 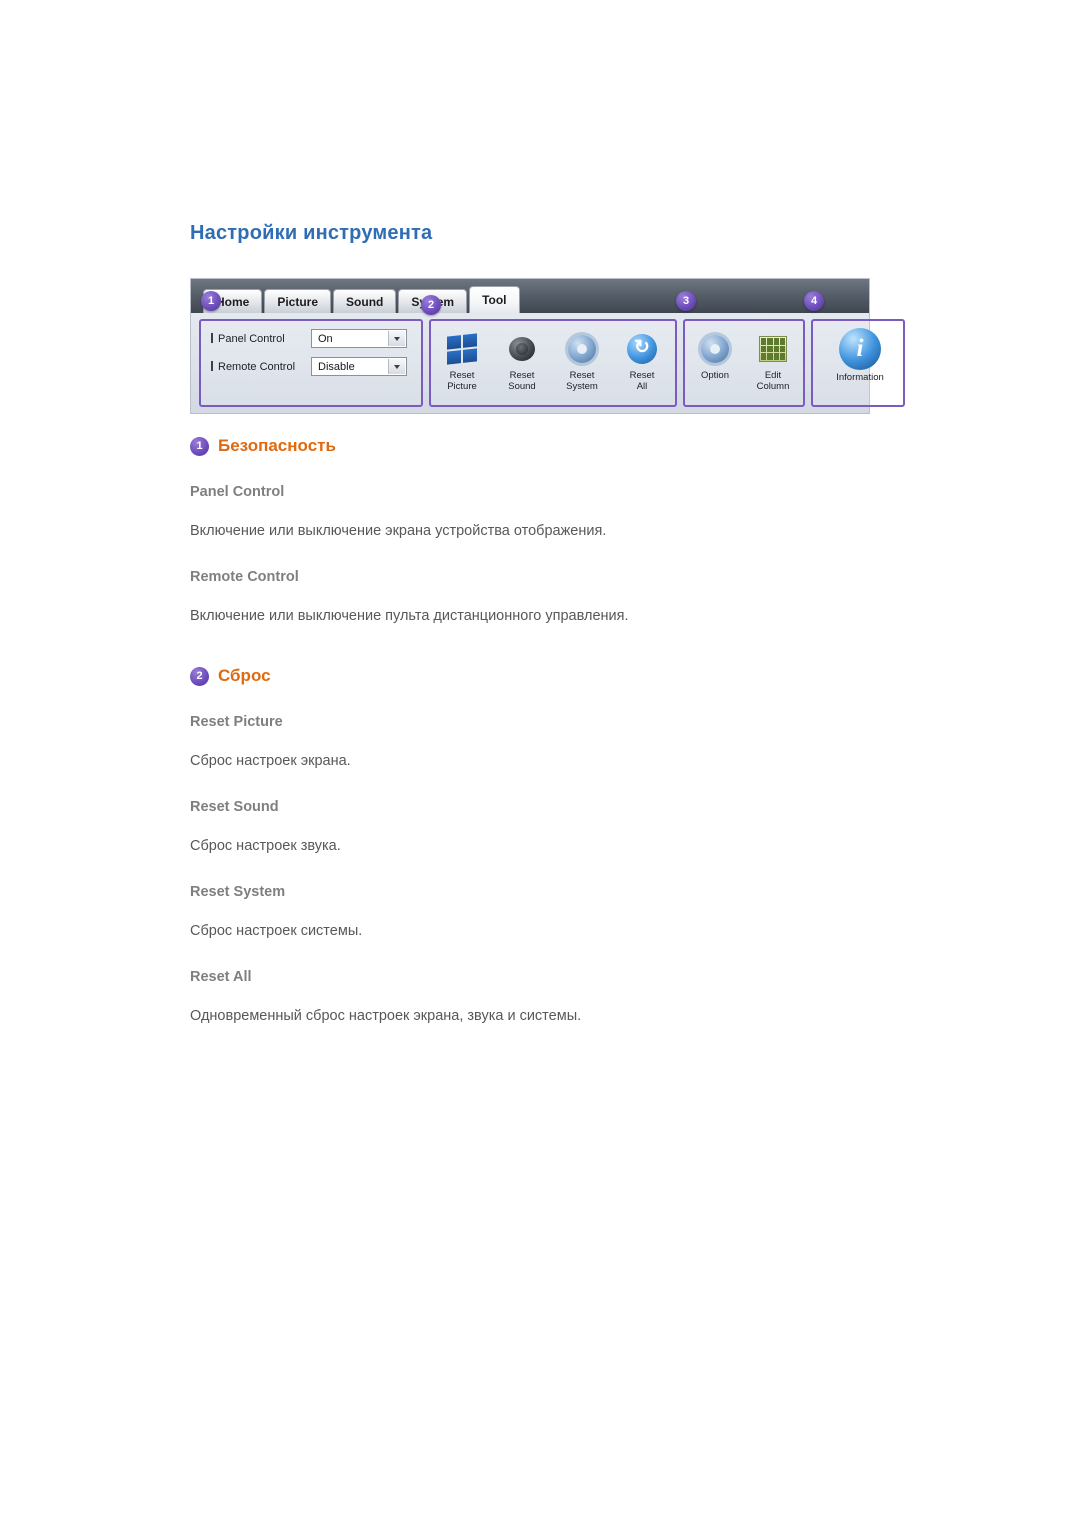 What do you see at coordinates (522, 375) in the screenshot?
I see `reset-sound-label-1: Reset` at bounding box center [522, 375].